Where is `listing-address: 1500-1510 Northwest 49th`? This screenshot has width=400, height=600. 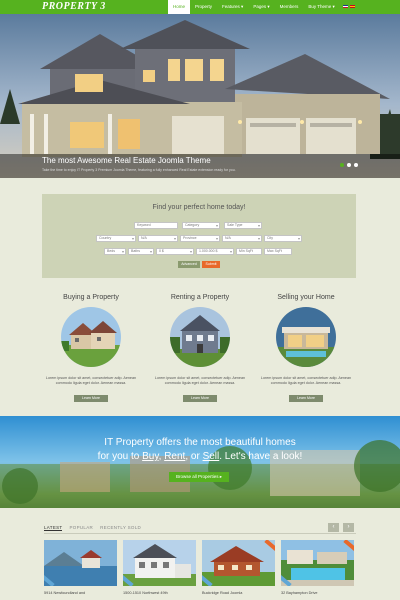 listing-address: 1500-1510 Northwest 49th is located at coordinates (145, 593).